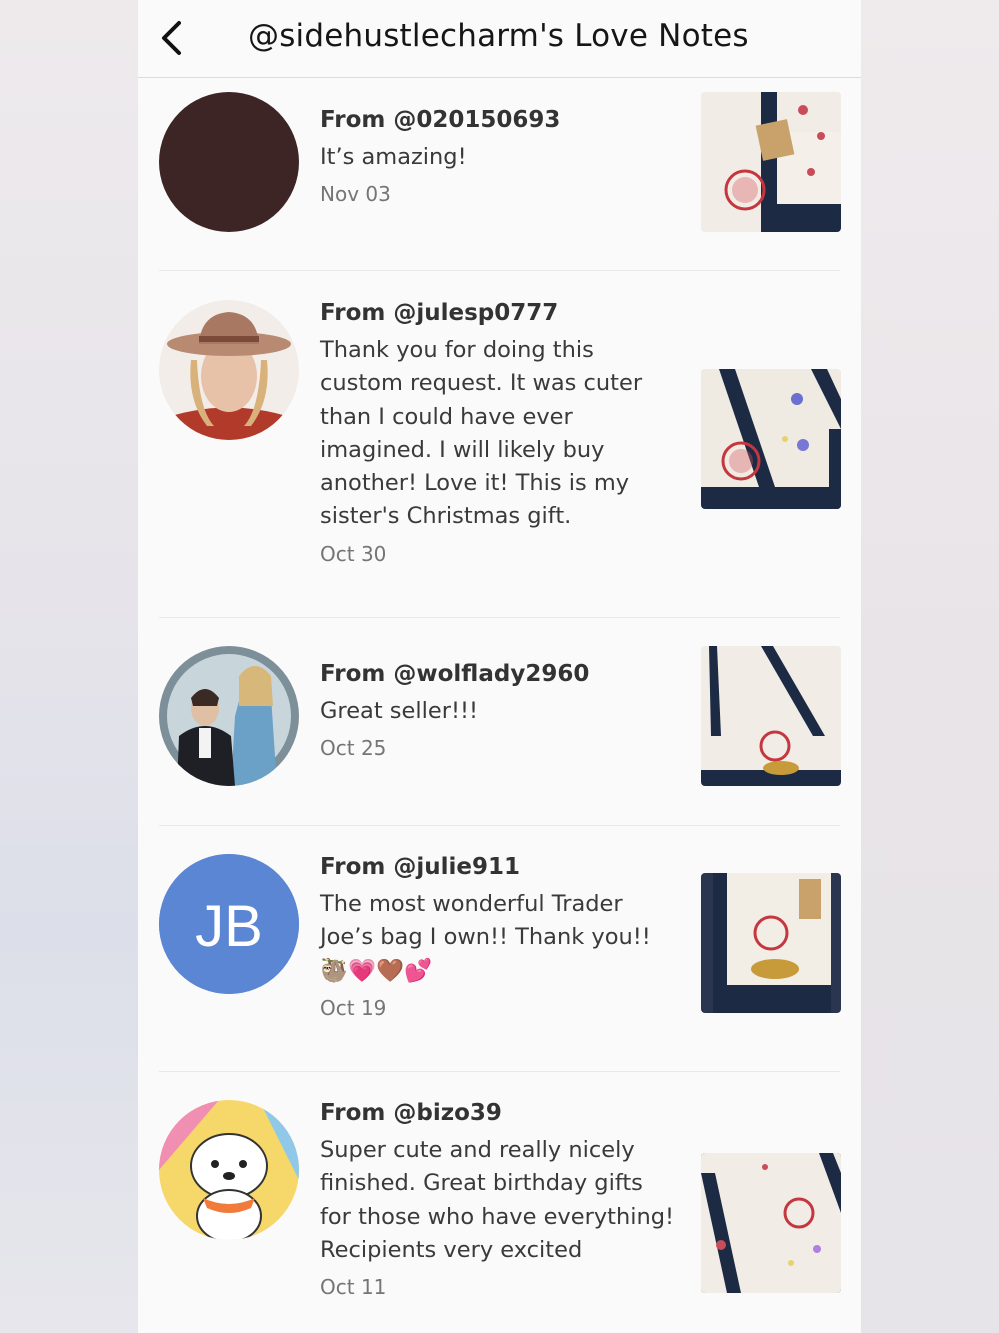  What do you see at coordinates (353, 1287) in the screenshot?
I see `note-date: Oct 11` at bounding box center [353, 1287].